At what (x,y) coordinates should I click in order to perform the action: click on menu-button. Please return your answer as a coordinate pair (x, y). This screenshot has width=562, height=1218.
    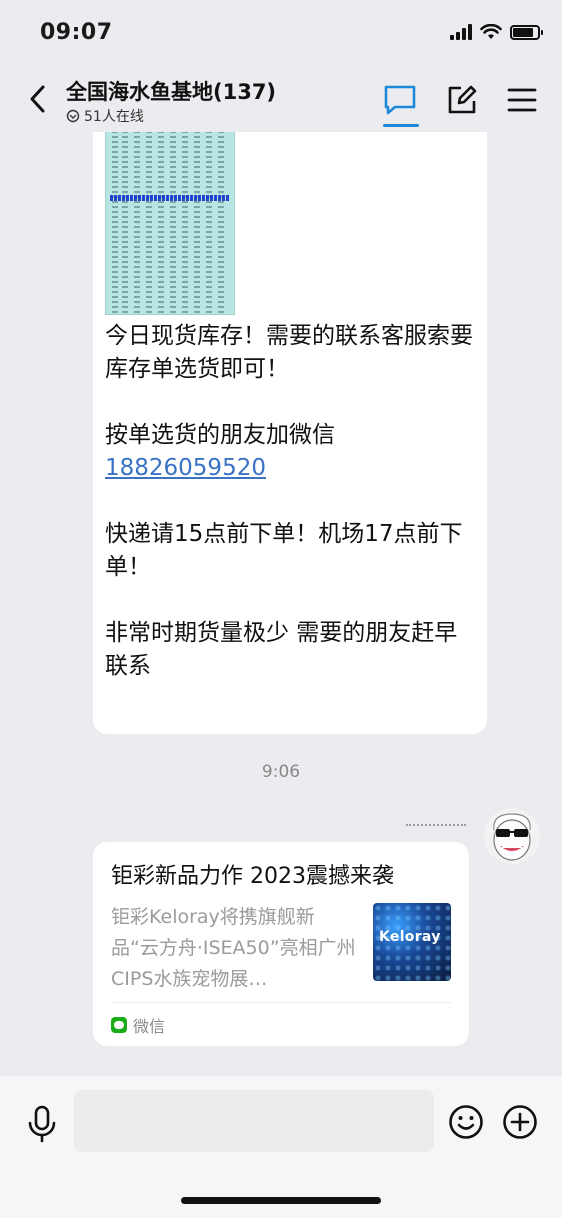
    Looking at the image, I should click on (522, 100).